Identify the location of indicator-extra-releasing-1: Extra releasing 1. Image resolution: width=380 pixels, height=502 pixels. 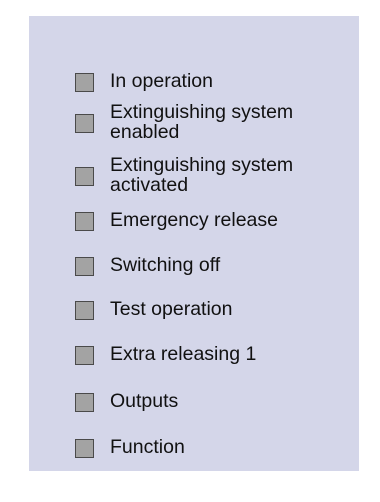
(212, 354).